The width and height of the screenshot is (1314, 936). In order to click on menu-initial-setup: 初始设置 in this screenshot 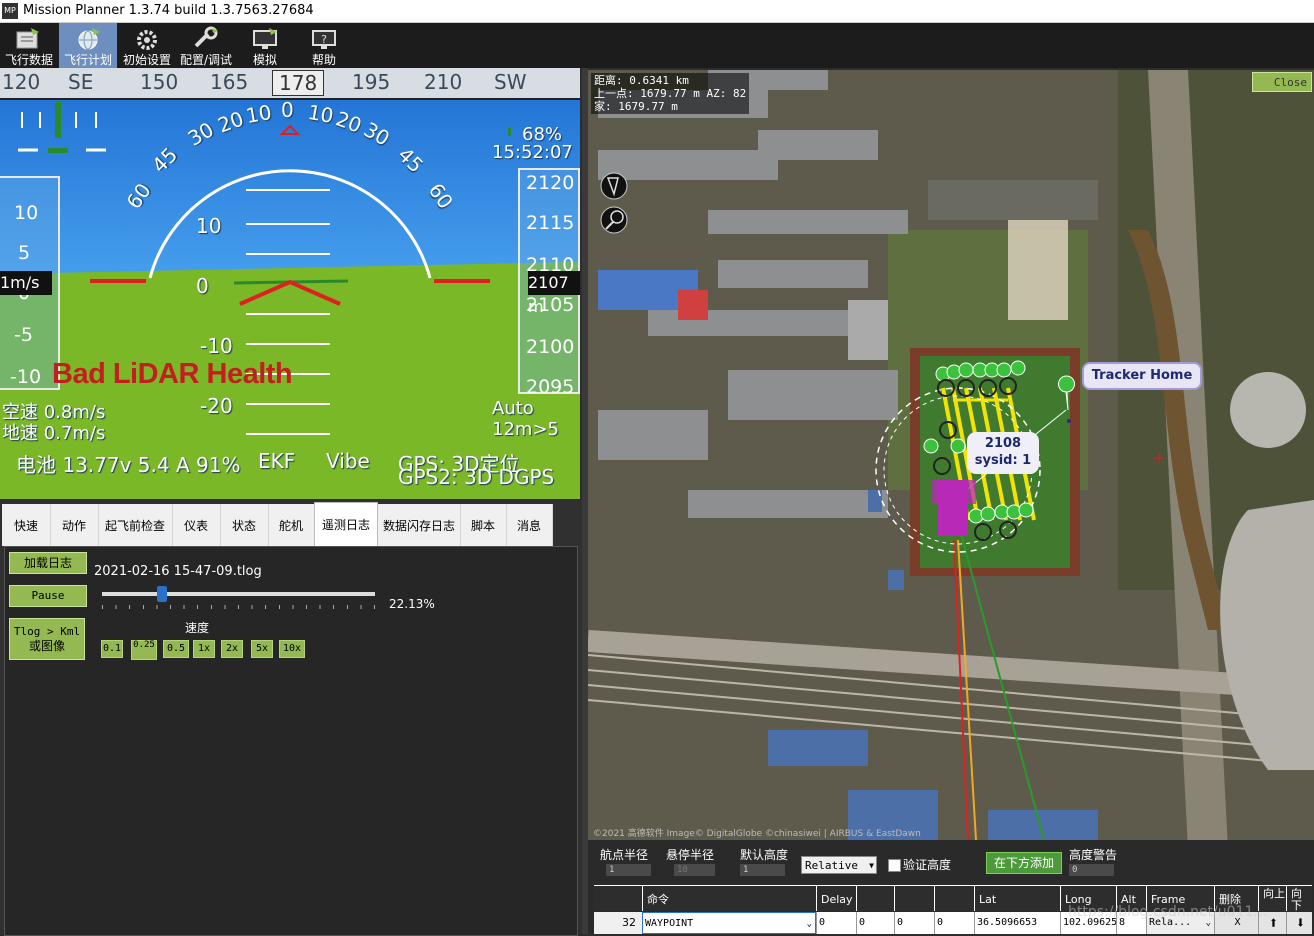, I will do `click(147, 45)`.